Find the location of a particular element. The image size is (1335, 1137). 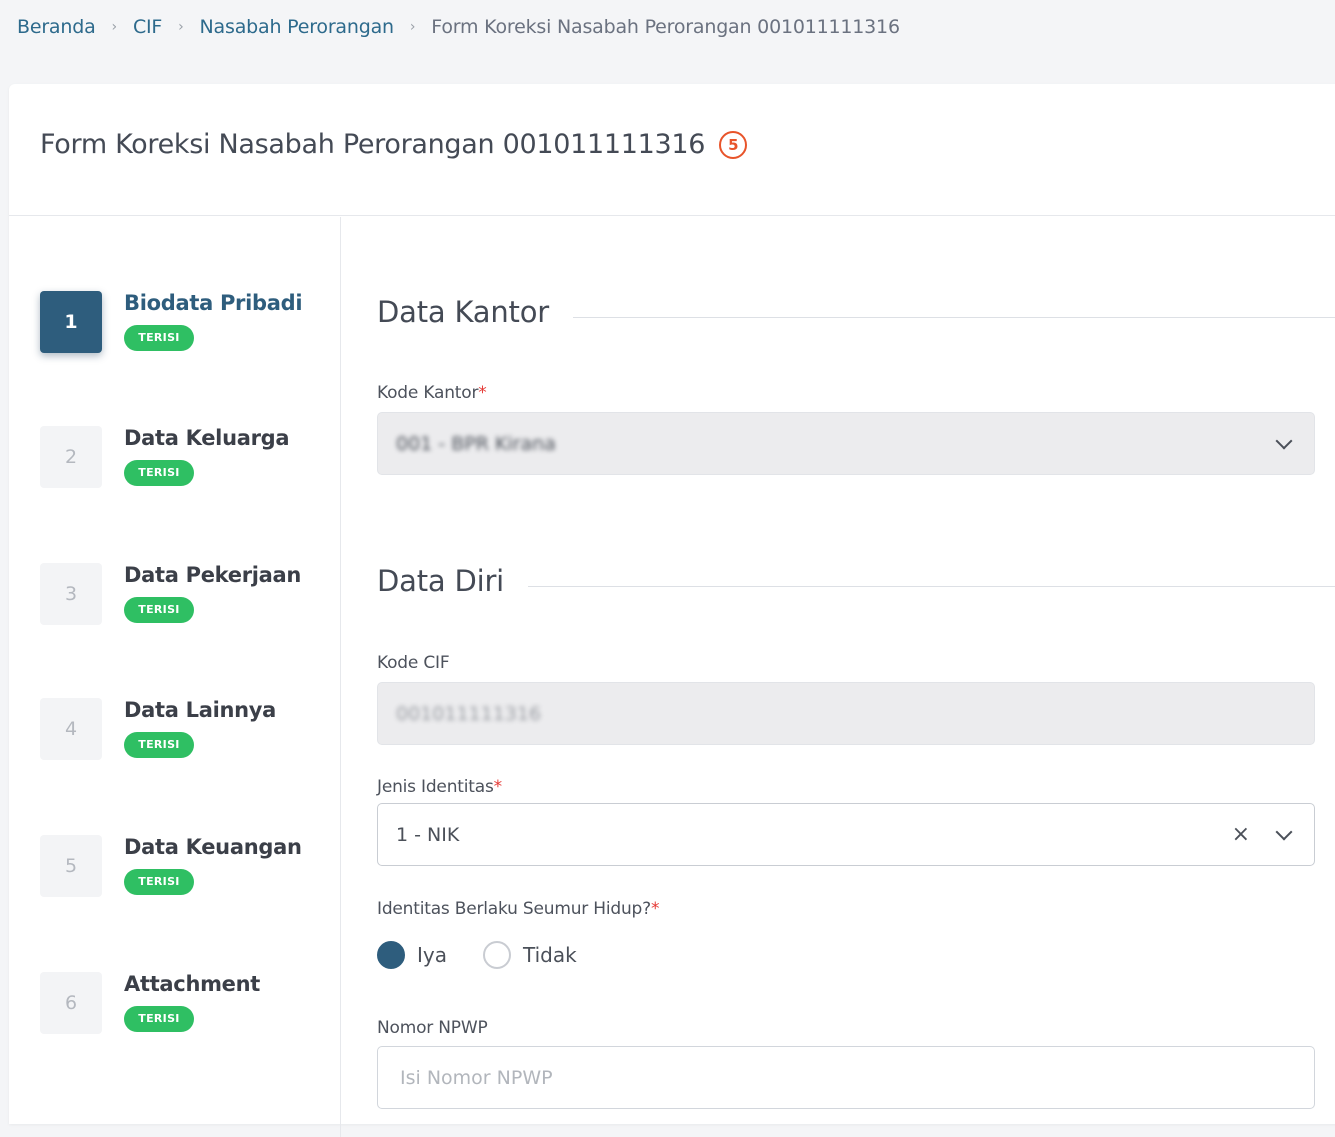

step-biodata-pribadi: 1 Biodata Pribadi TERISI is located at coordinates (190, 323).